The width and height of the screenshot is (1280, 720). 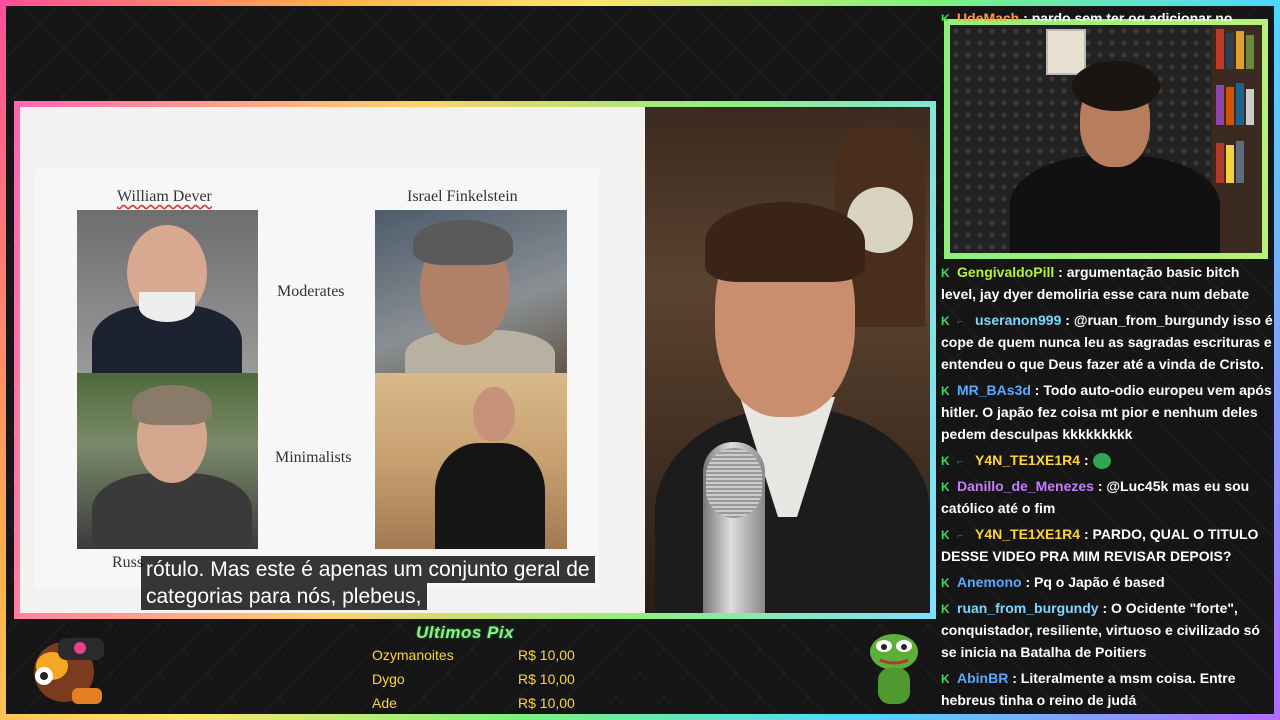 What do you see at coordinates (388, 679) in the screenshot?
I see `pix-donor-name: Dygo` at bounding box center [388, 679].